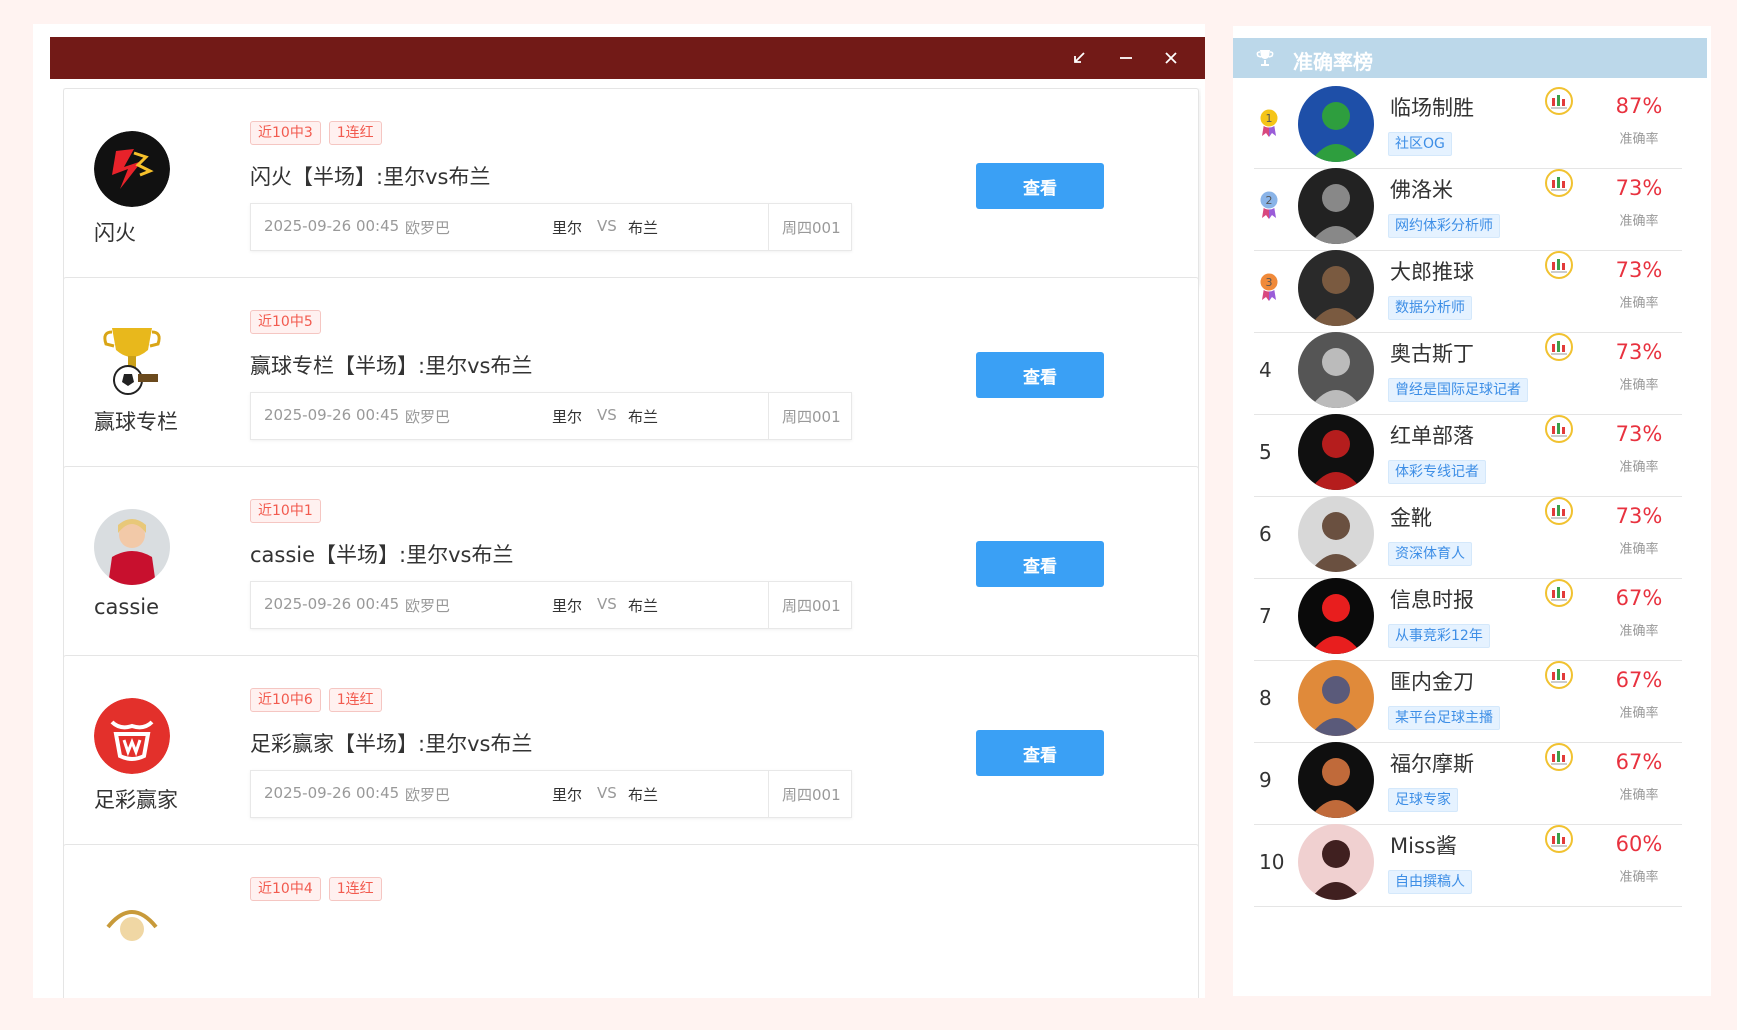 This screenshot has width=1737, height=1030. Describe the element at coordinates (126, 607) in the screenshot. I see `author-name: cassie` at that location.